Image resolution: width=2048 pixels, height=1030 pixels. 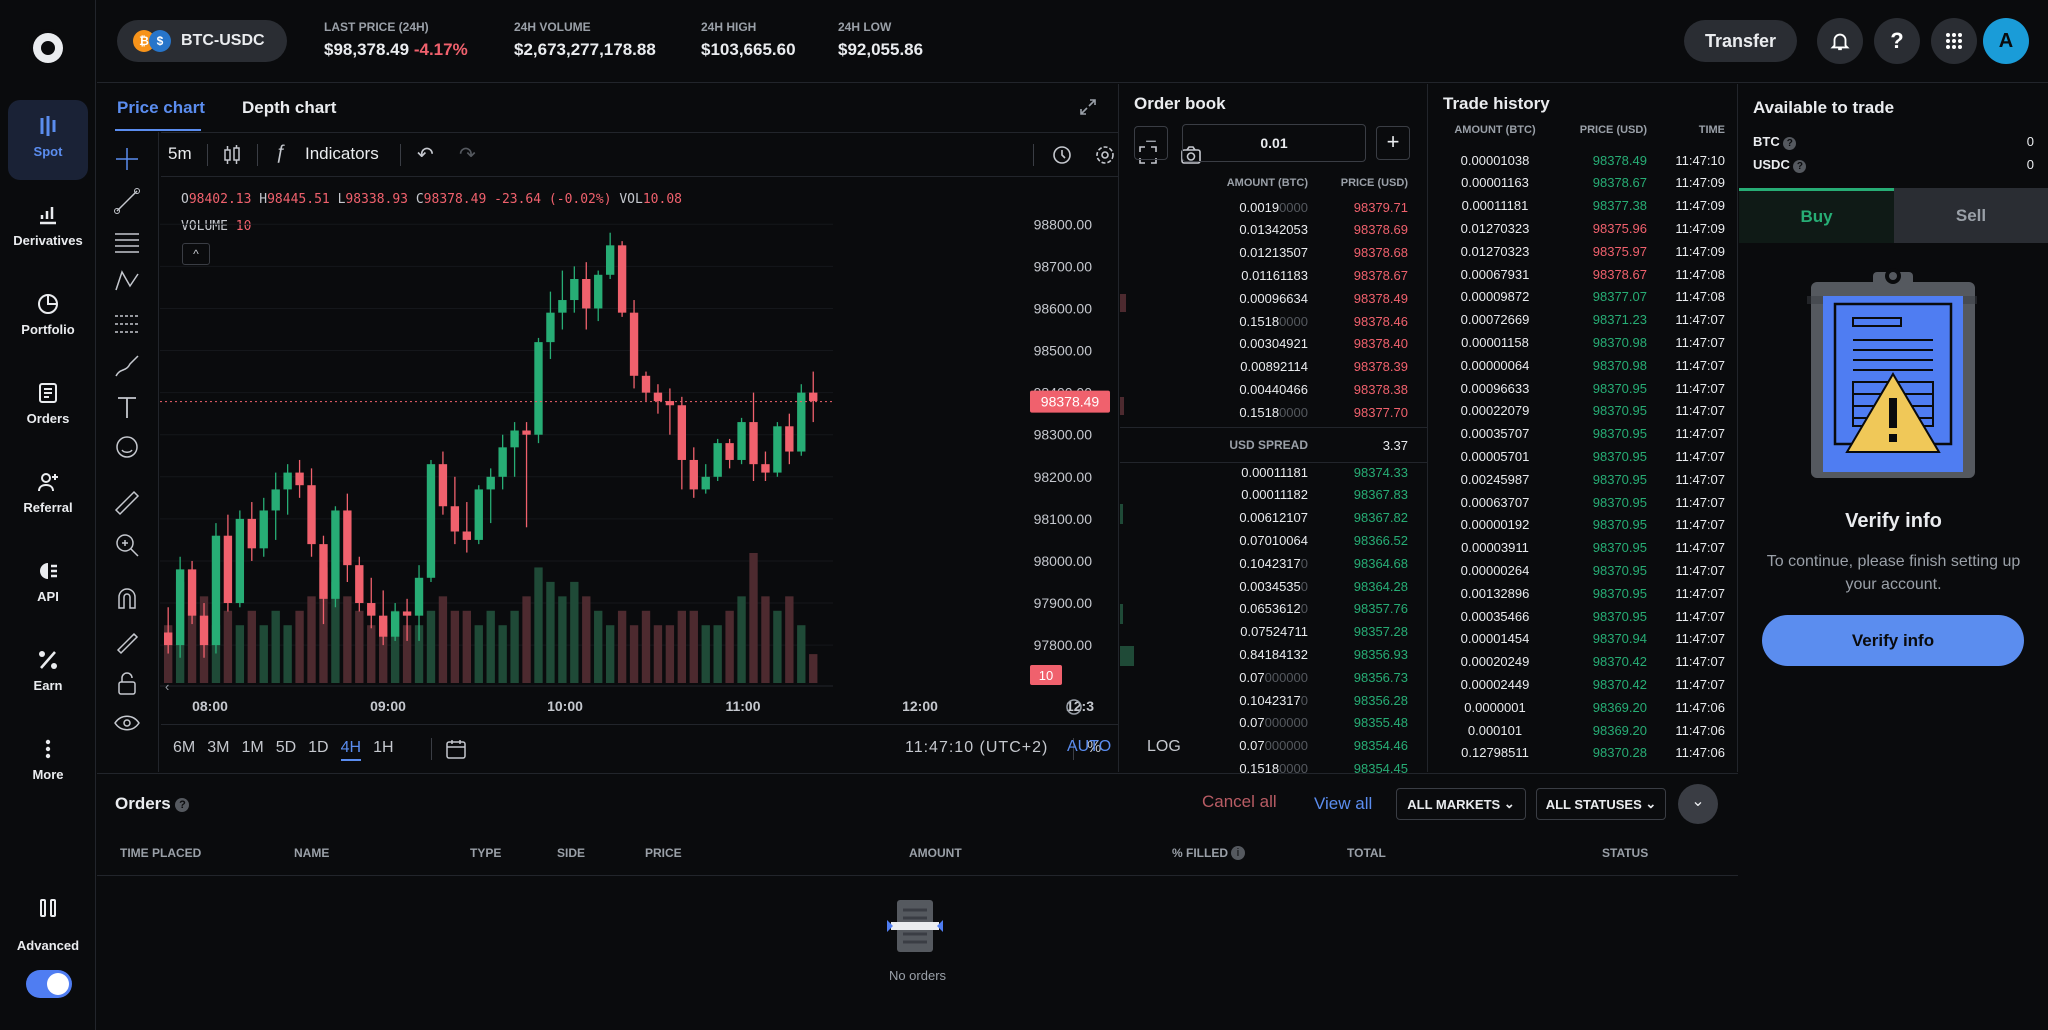 What do you see at coordinates (48, 48) in the screenshot?
I see `coinbase-logo` at bounding box center [48, 48].